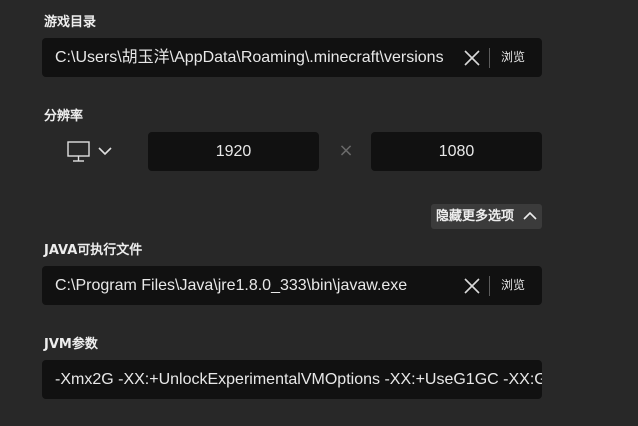 This screenshot has height=426, width=638. What do you see at coordinates (475, 216) in the screenshot?
I see `hide-more-options-label: 隐藏更多选项` at bounding box center [475, 216].